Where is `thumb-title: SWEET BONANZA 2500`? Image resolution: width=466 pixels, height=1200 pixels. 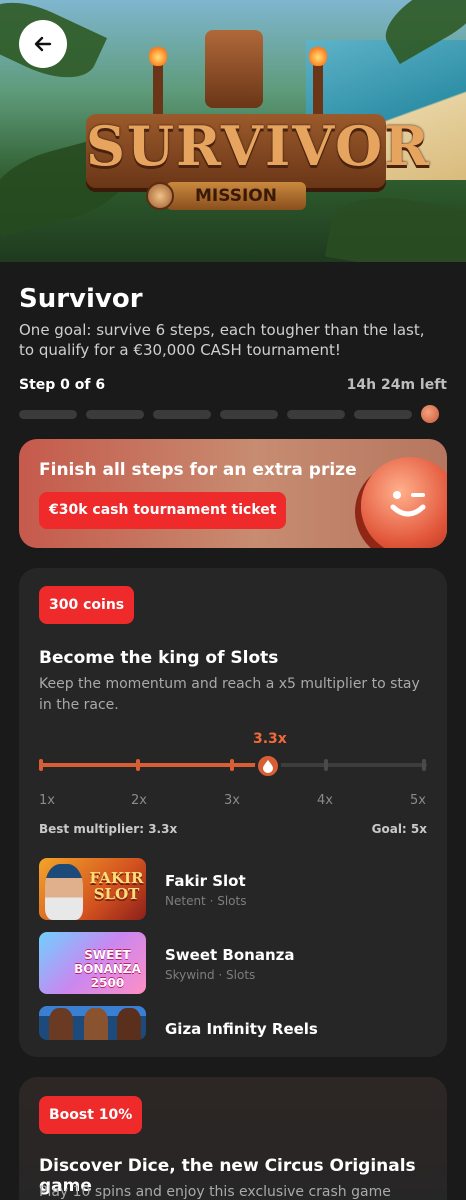 thumb-title: SWEET BONANZA 2500 is located at coordinates (107, 969).